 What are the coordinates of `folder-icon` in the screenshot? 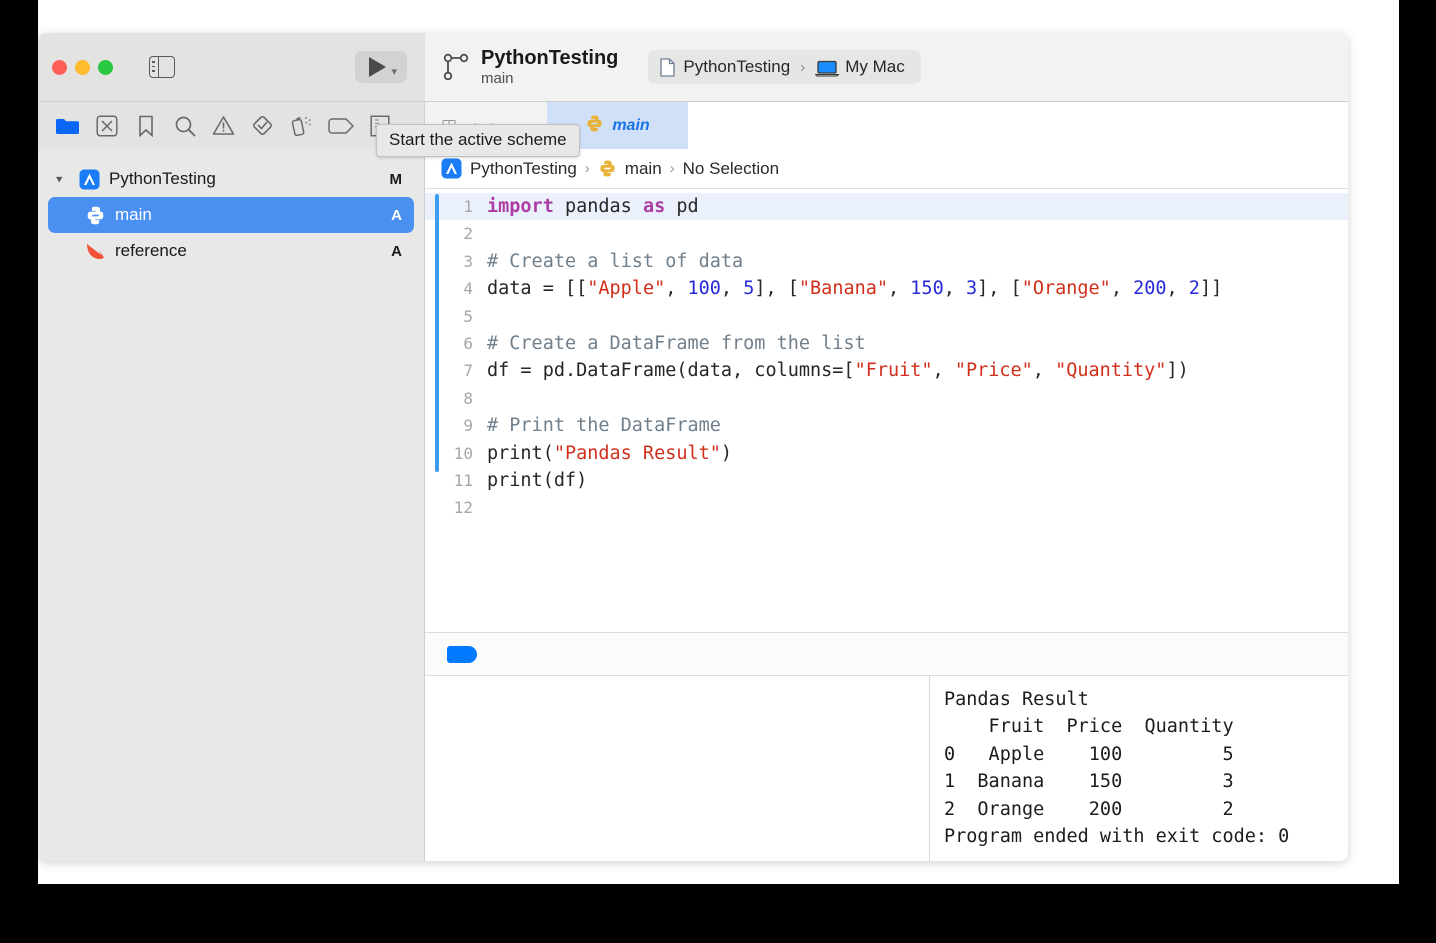 It's located at (67, 126).